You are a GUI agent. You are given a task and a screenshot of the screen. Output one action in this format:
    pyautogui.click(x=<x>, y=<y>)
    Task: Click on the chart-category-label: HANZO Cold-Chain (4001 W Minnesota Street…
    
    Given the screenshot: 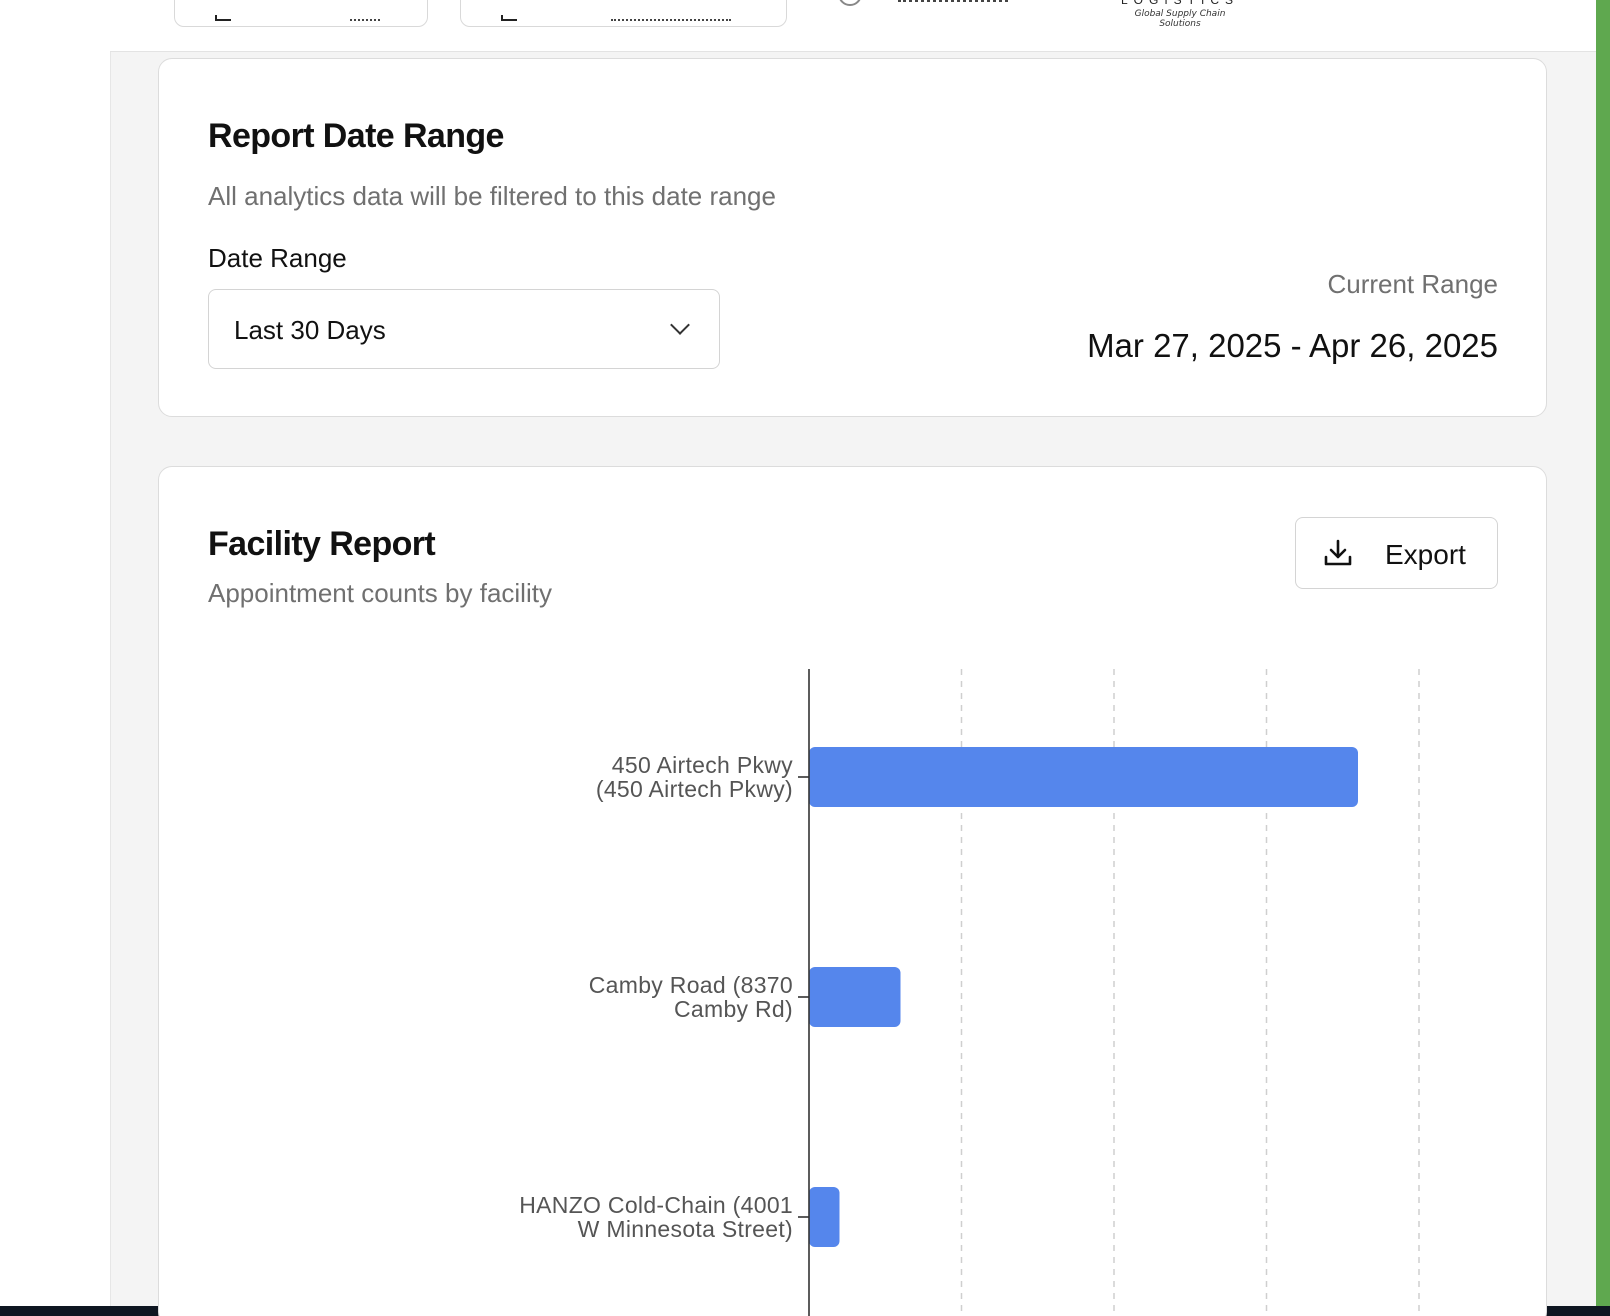 What is the action you would take?
    pyautogui.click(x=656, y=1217)
    